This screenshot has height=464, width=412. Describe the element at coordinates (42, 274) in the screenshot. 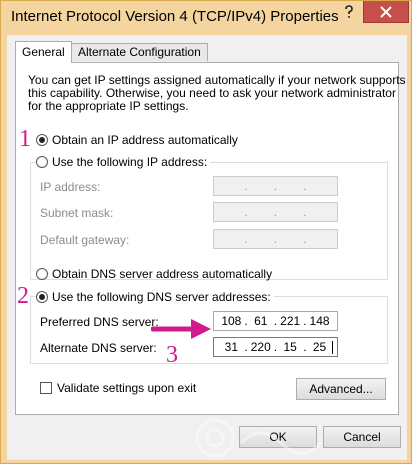

I see `dns-auto-radio` at that location.